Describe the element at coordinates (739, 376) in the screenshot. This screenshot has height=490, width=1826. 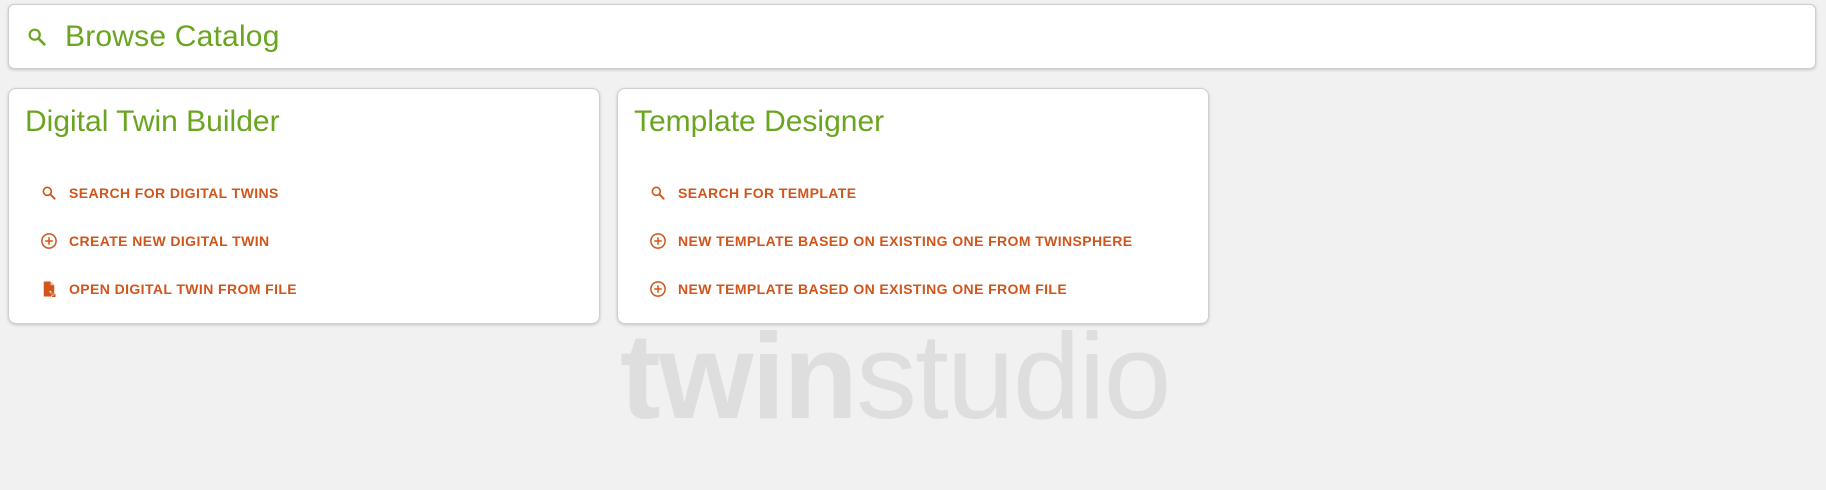
I see `watermark-bold-part: twin` at that location.